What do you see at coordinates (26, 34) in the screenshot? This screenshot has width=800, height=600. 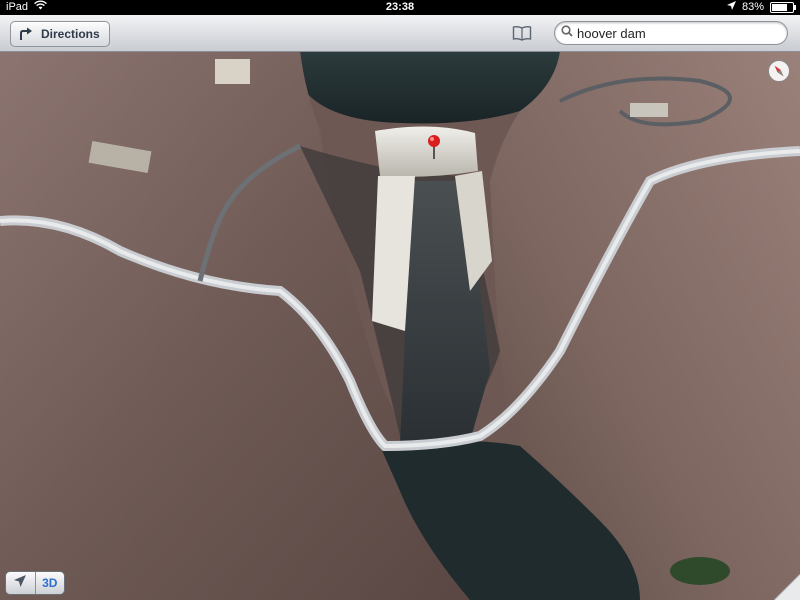 I see `turn-arrow-icon` at bounding box center [26, 34].